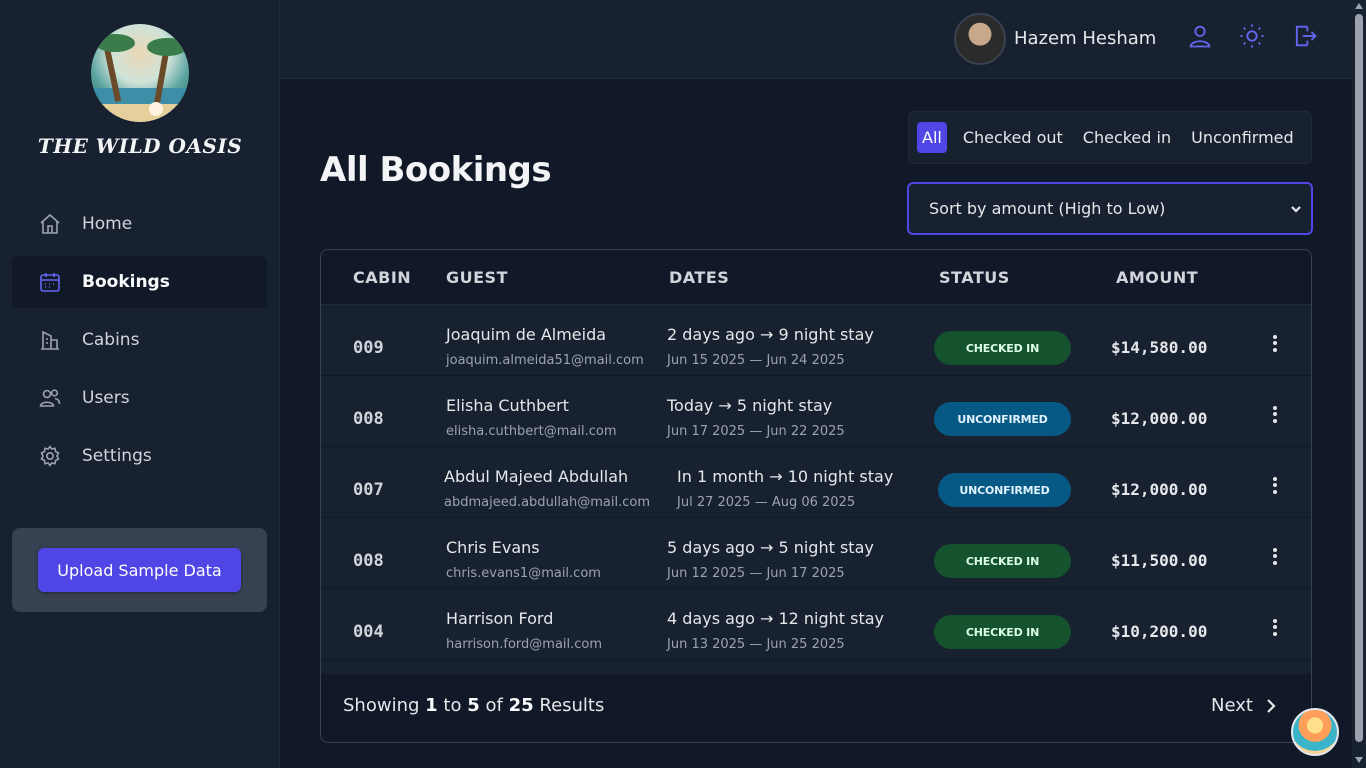 The image size is (1366, 768). What do you see at coordinates (1242, 137) in the screenshot?
I see `filter-unconfirmed: Unconfirmed` at bounding box center [1242, 137].